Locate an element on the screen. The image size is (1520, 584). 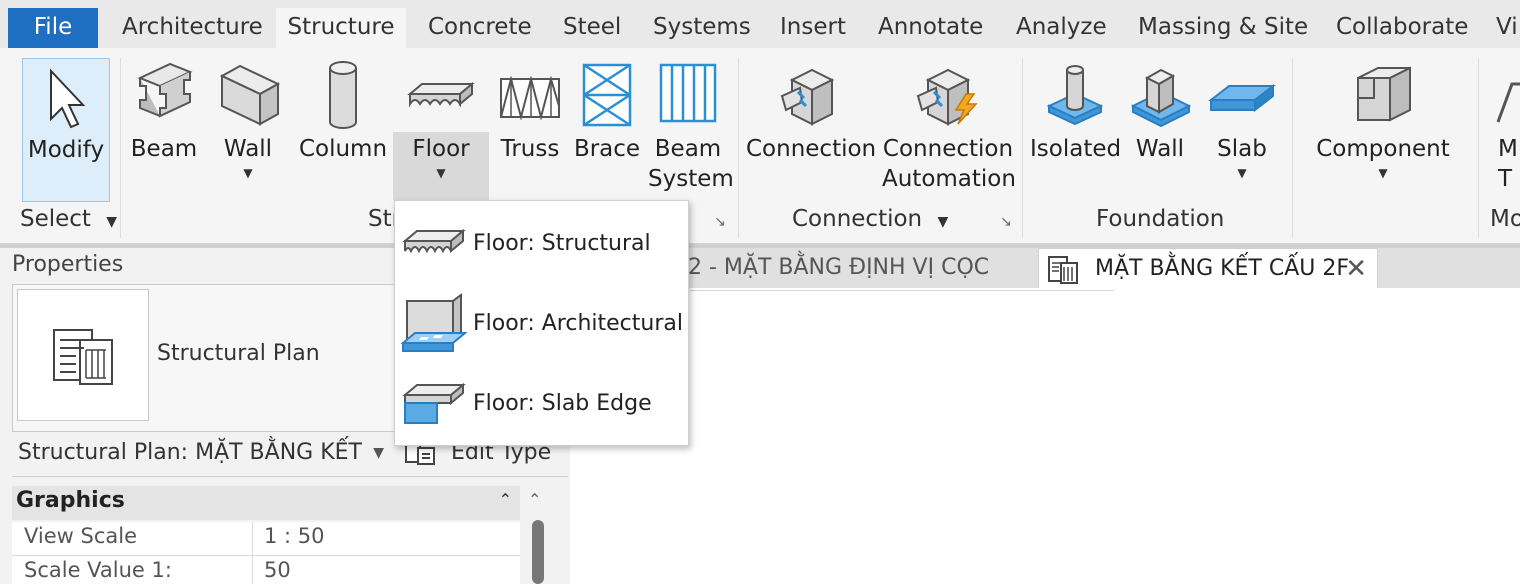
tab-insert: Insert is located at coordinates (813, 28).